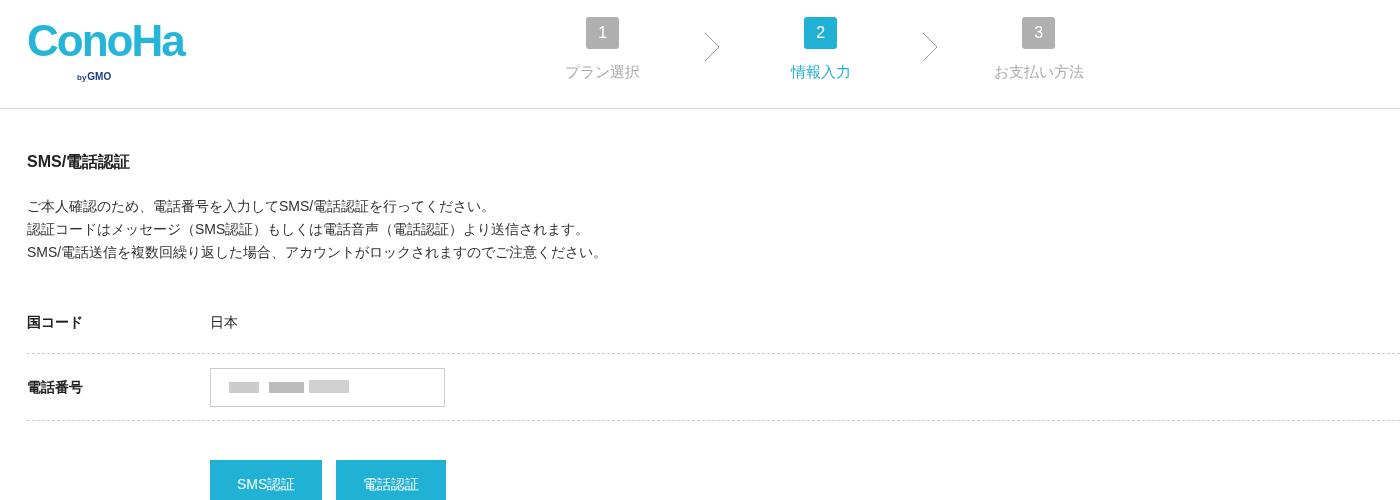 The width and height of the screenshot is (1400, 500). I want to click on redacted-value-icon, so click(289, 387).